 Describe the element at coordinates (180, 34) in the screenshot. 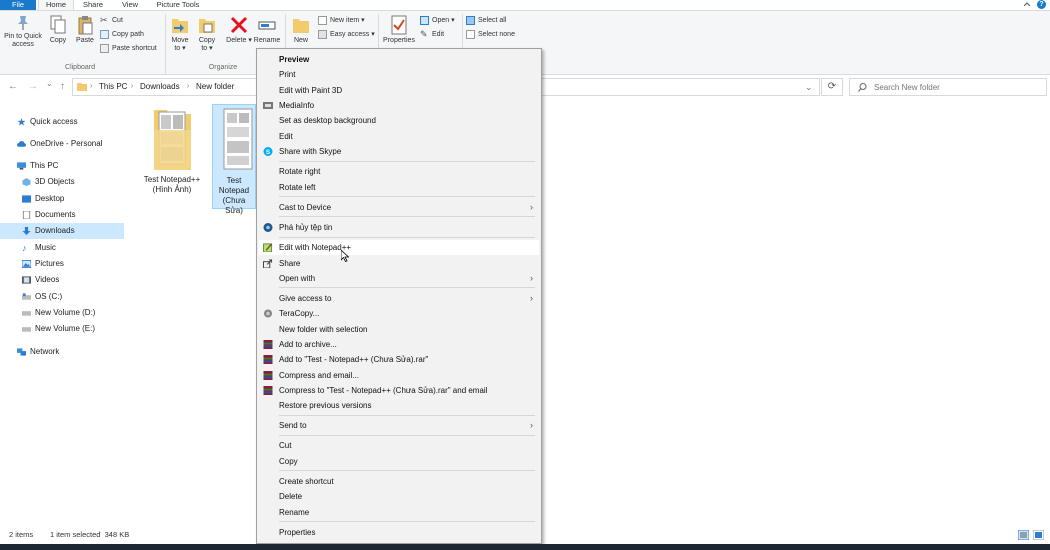

I see `move-to-button: Move to ▾` at that location.